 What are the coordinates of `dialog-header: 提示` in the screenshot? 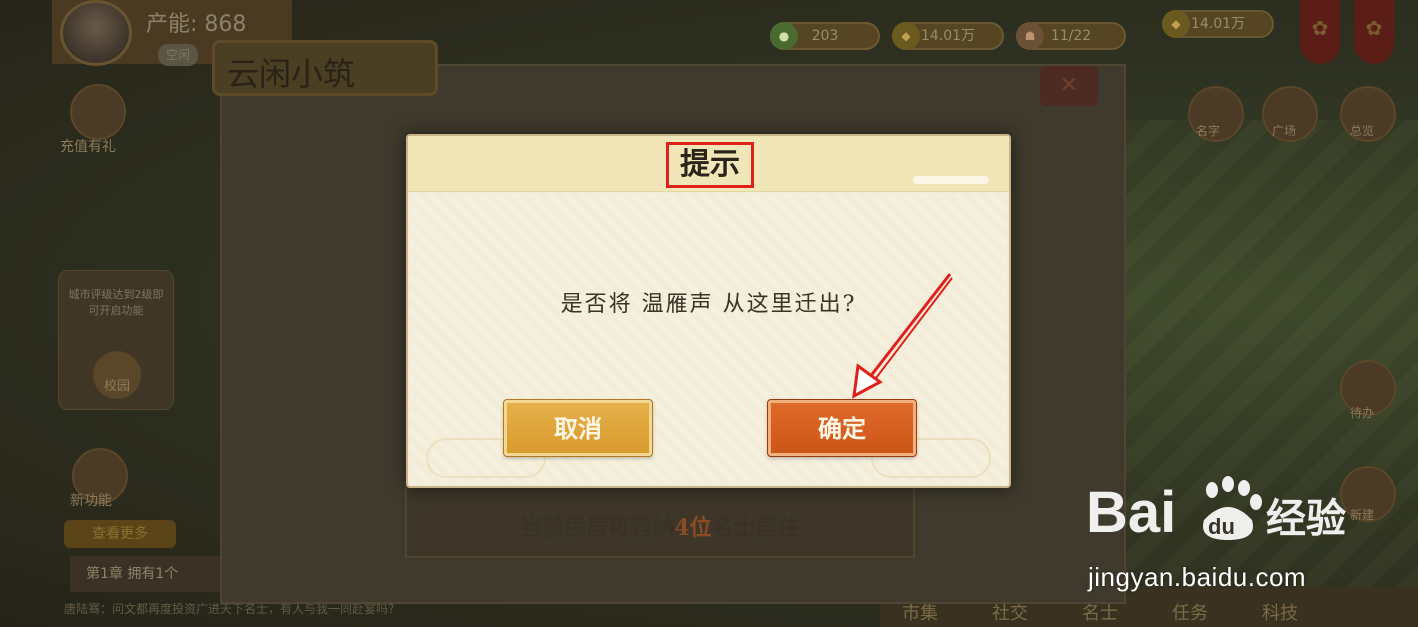 It's located at (708, 164).